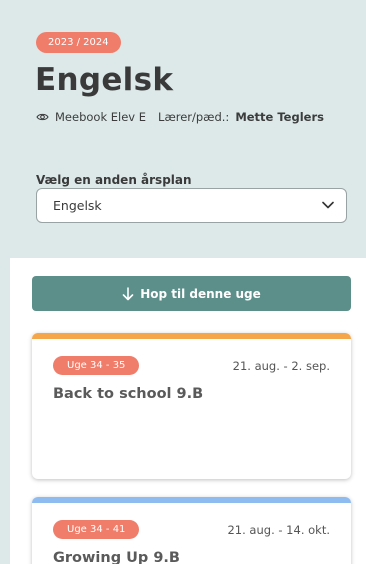  Describe the element at coordinates (281, 366) in the screenshot. I see `date-range: 21. aug. - 2. sep.` at that location.